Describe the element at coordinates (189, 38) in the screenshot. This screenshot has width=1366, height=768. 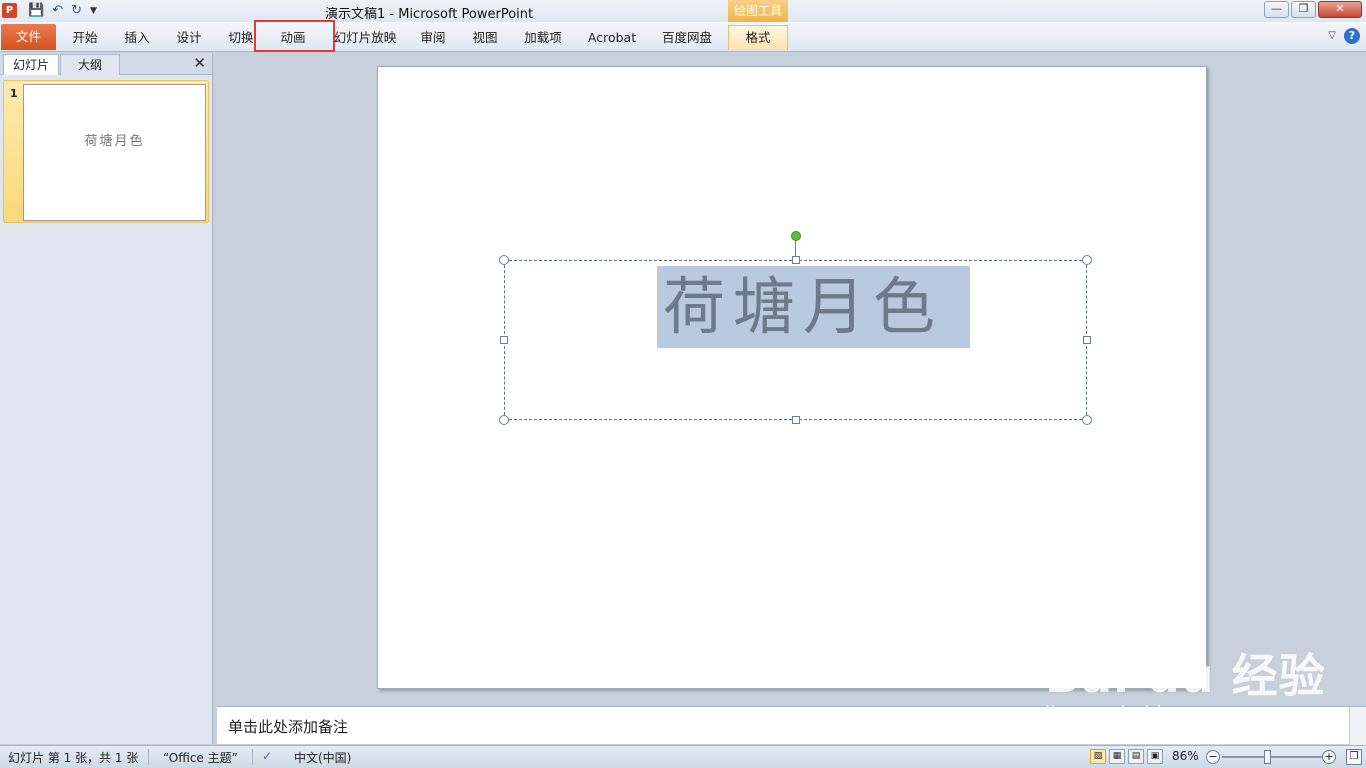
I see `tab-design: 设计` at that location.